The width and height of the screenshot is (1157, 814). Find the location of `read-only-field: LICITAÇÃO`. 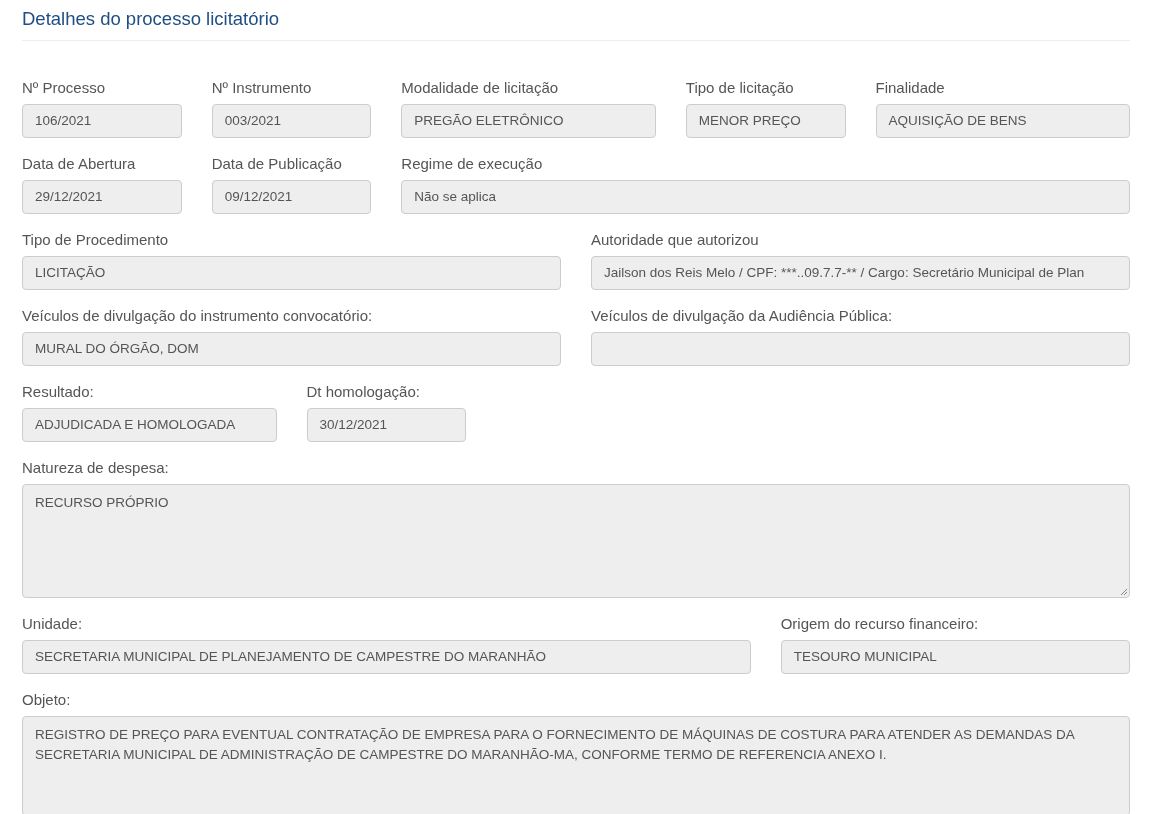

read-only-field: LICITAÇÃO is located at coordinates (291, 273).